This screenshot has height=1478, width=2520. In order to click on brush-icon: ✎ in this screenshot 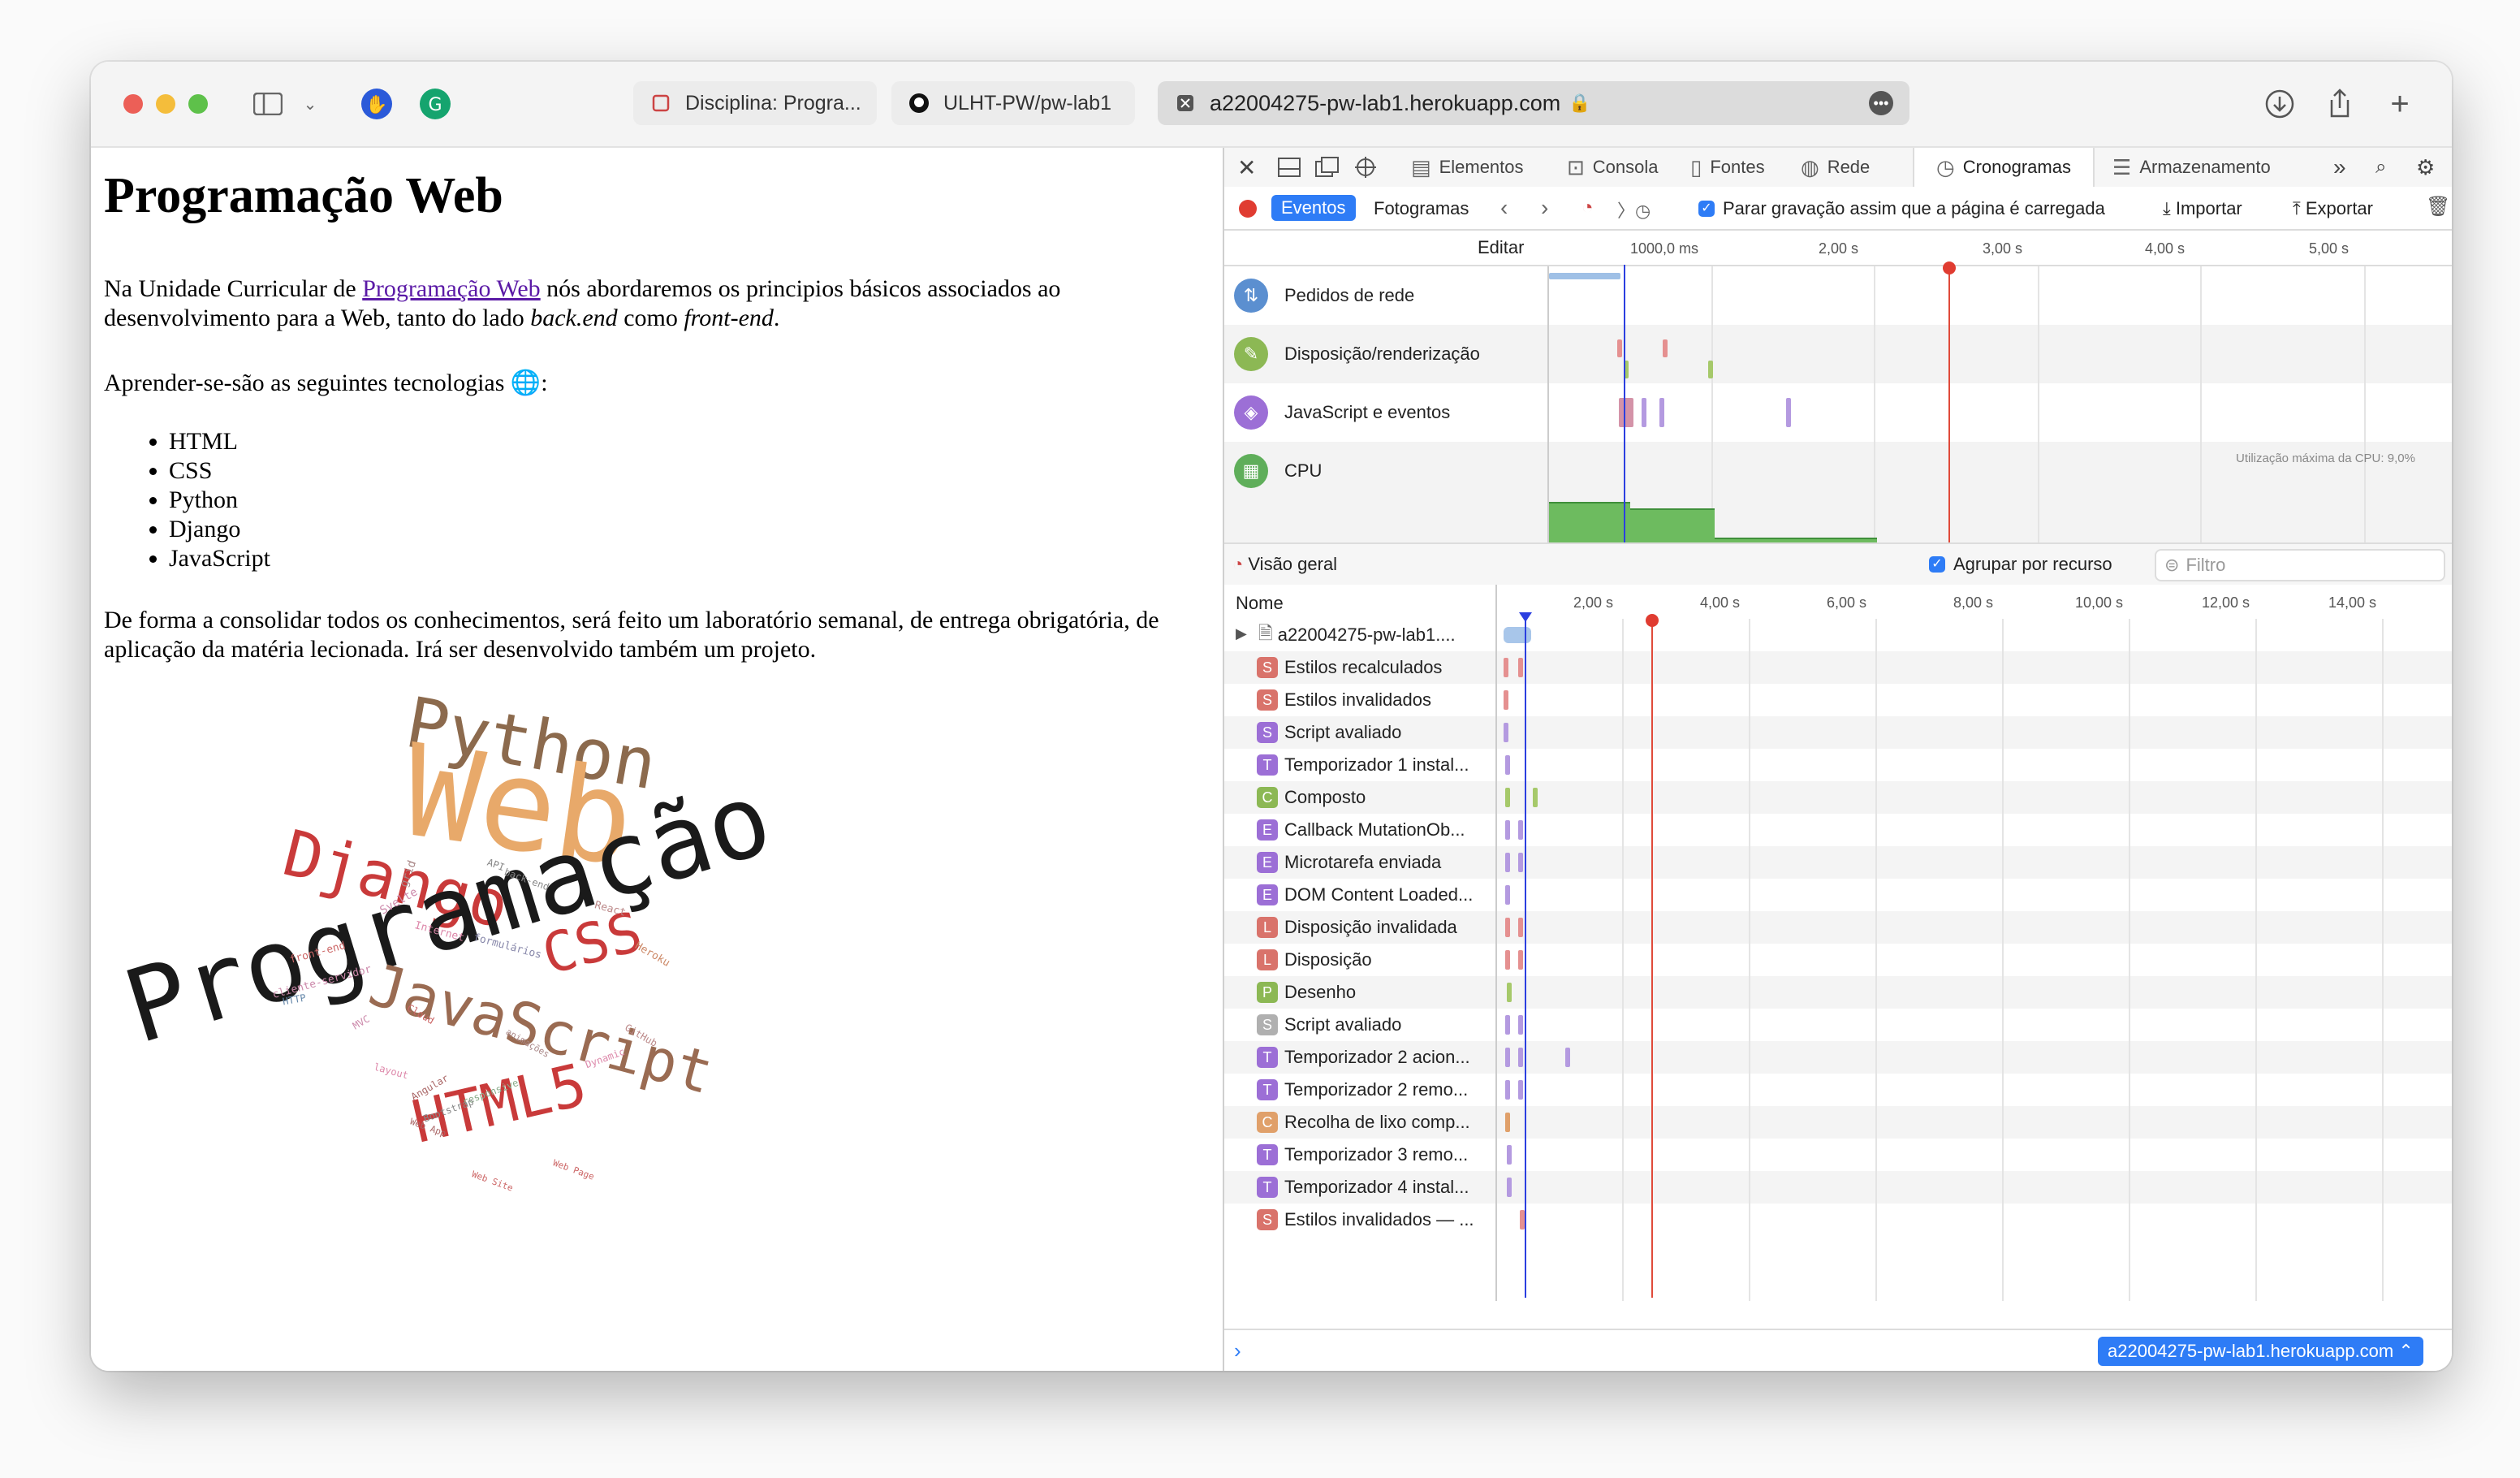, I will do `click(1251, 354)`.